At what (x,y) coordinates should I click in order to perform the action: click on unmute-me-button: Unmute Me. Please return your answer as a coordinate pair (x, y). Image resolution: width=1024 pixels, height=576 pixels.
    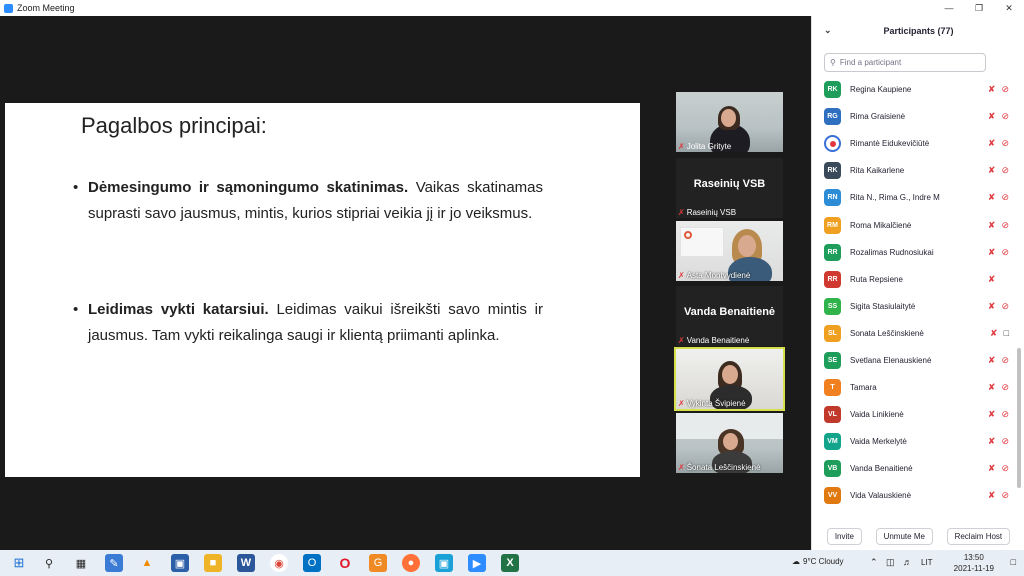
    Looking at the image, I should click on (904, 536).